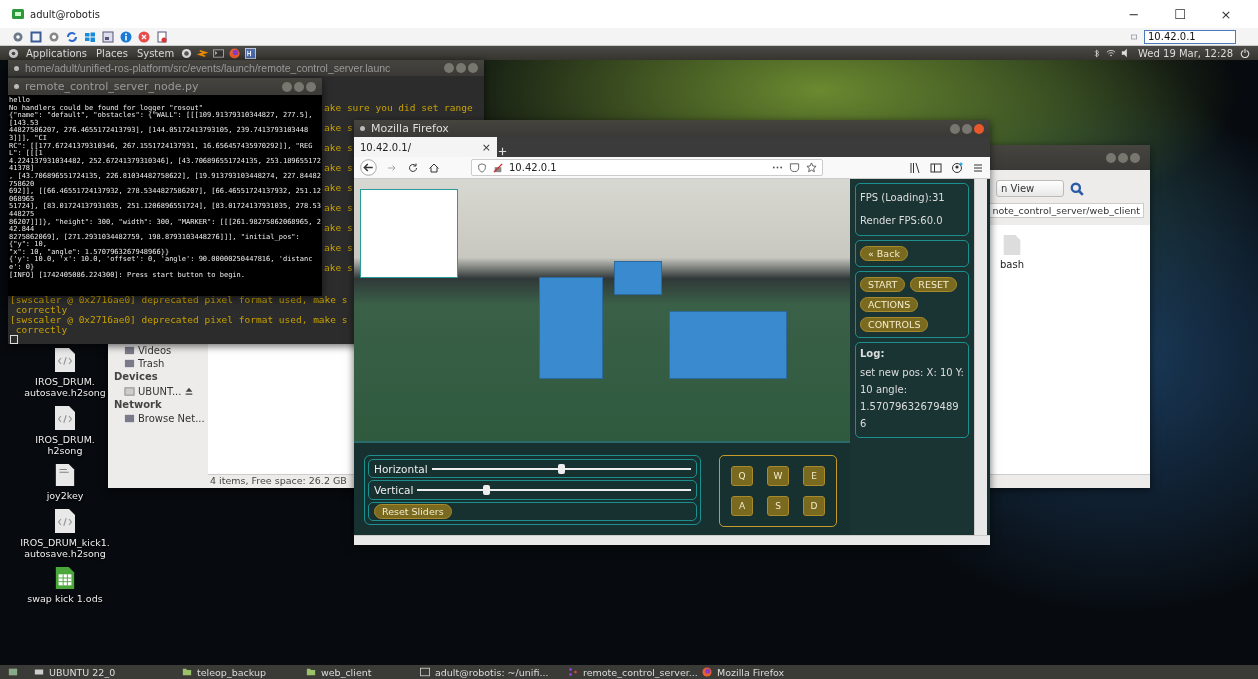  Describe the element at coordinates (1077, 188) in the screenshot. I see `search-icon` at that location.